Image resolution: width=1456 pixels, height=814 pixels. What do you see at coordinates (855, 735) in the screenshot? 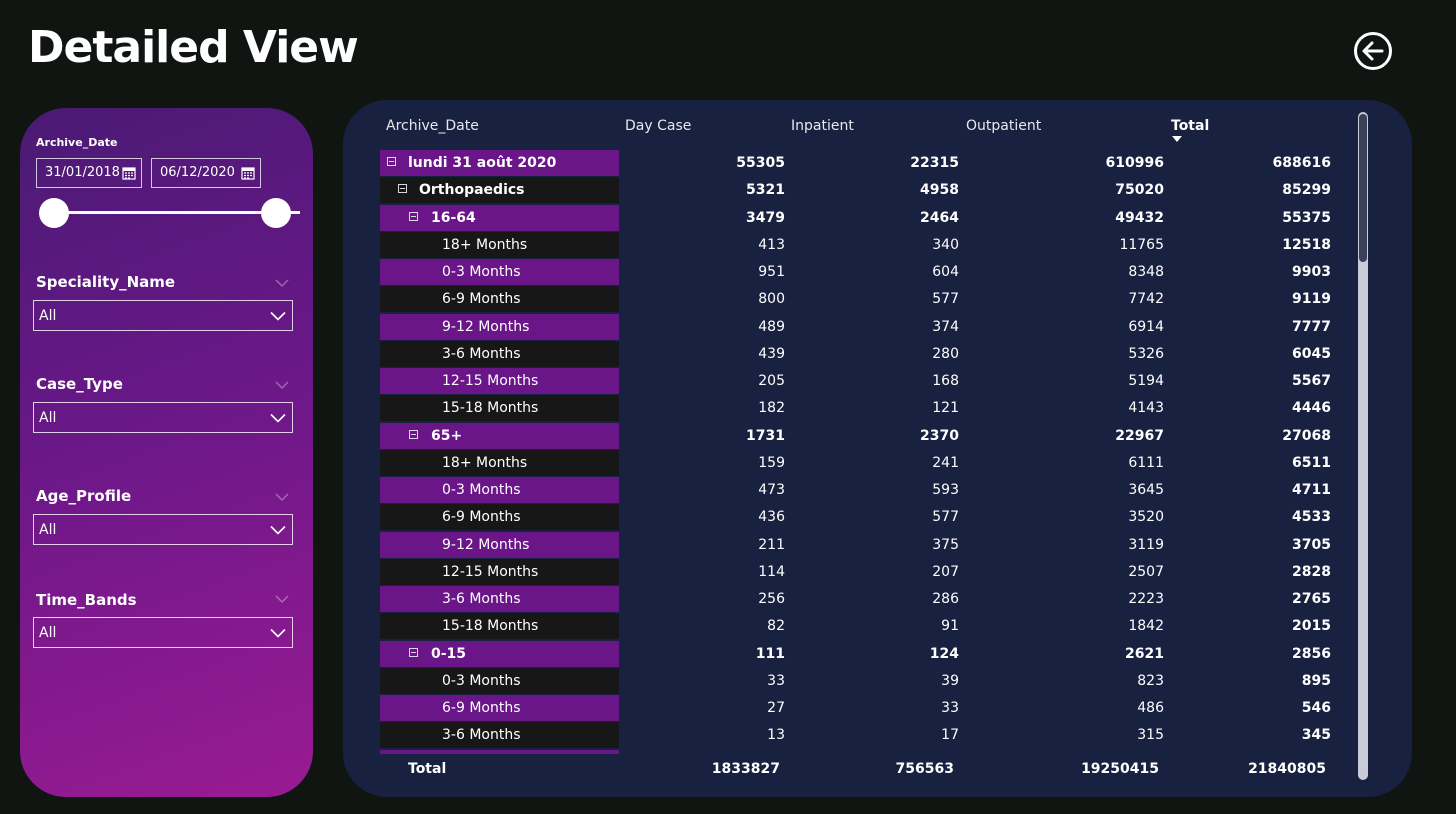
I see `table-row: 3-6 Months 13 17 315 345` at bounding box center [855, 735].